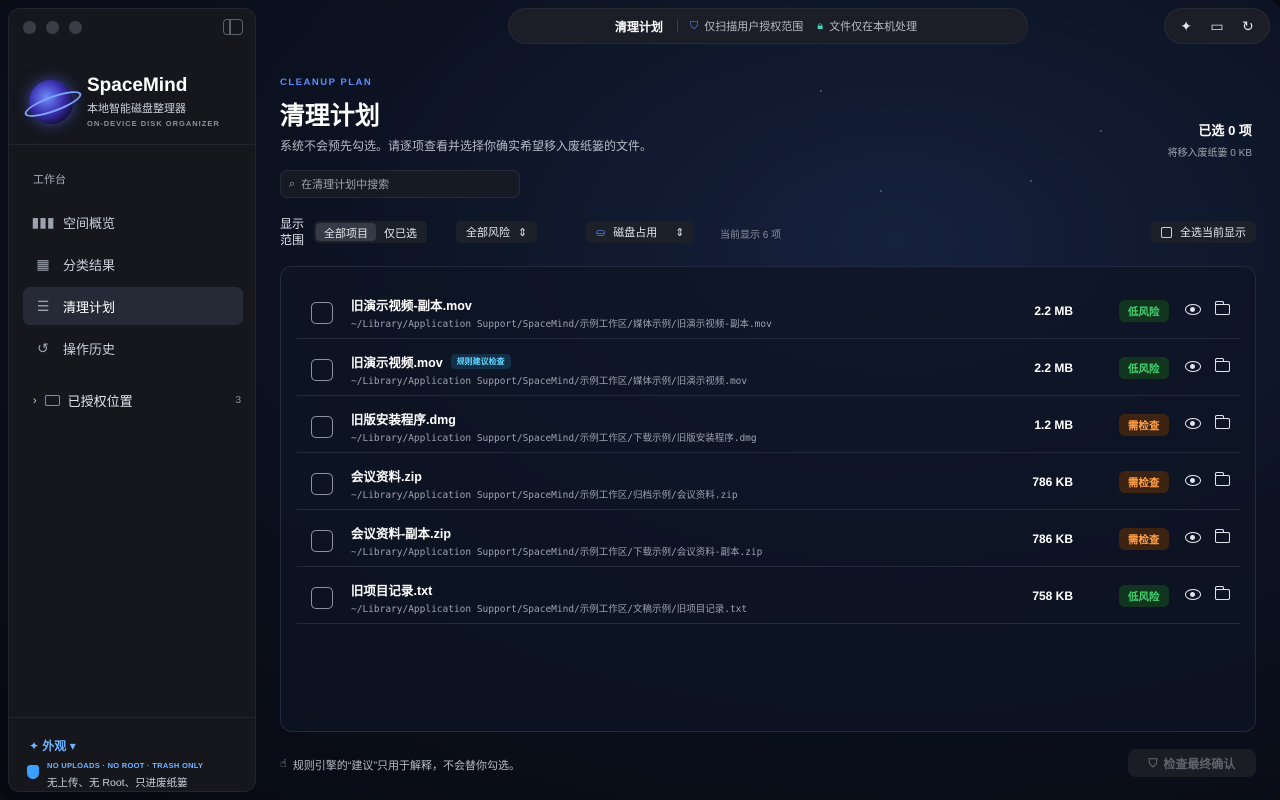  What do you see at coordinates (754, 27) in the screenshot?
I see `scope-badge: 仅扫描用户授权范围` at bounding box center [754, 27].